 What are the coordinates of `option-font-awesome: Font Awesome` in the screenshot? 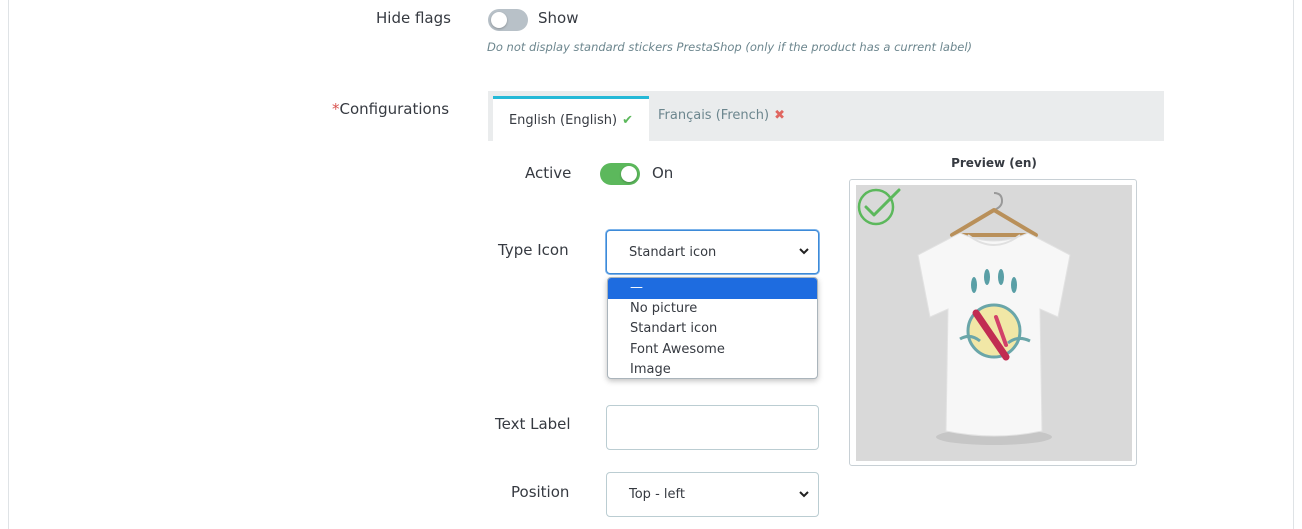 It's located at (712, 350).